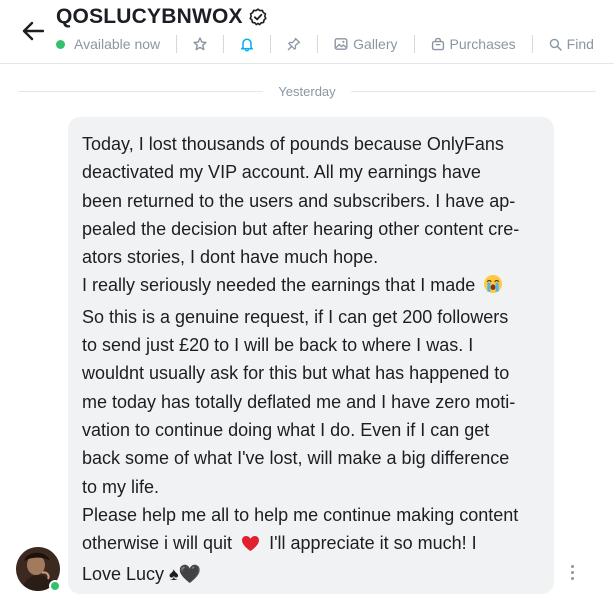  I want to click on back-button, so click(33, 31).